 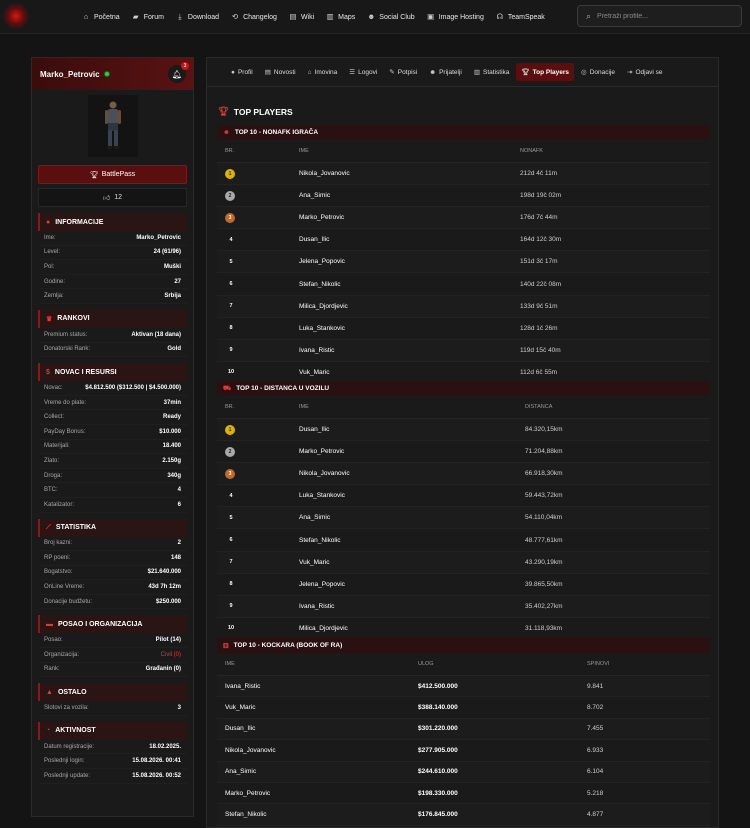 What do you see at coordinates (133, 387) in the screenshot?
I see `info-value: $4.812.500 ($312.500 | $4.500.000)` at bounding box center [133, 387].